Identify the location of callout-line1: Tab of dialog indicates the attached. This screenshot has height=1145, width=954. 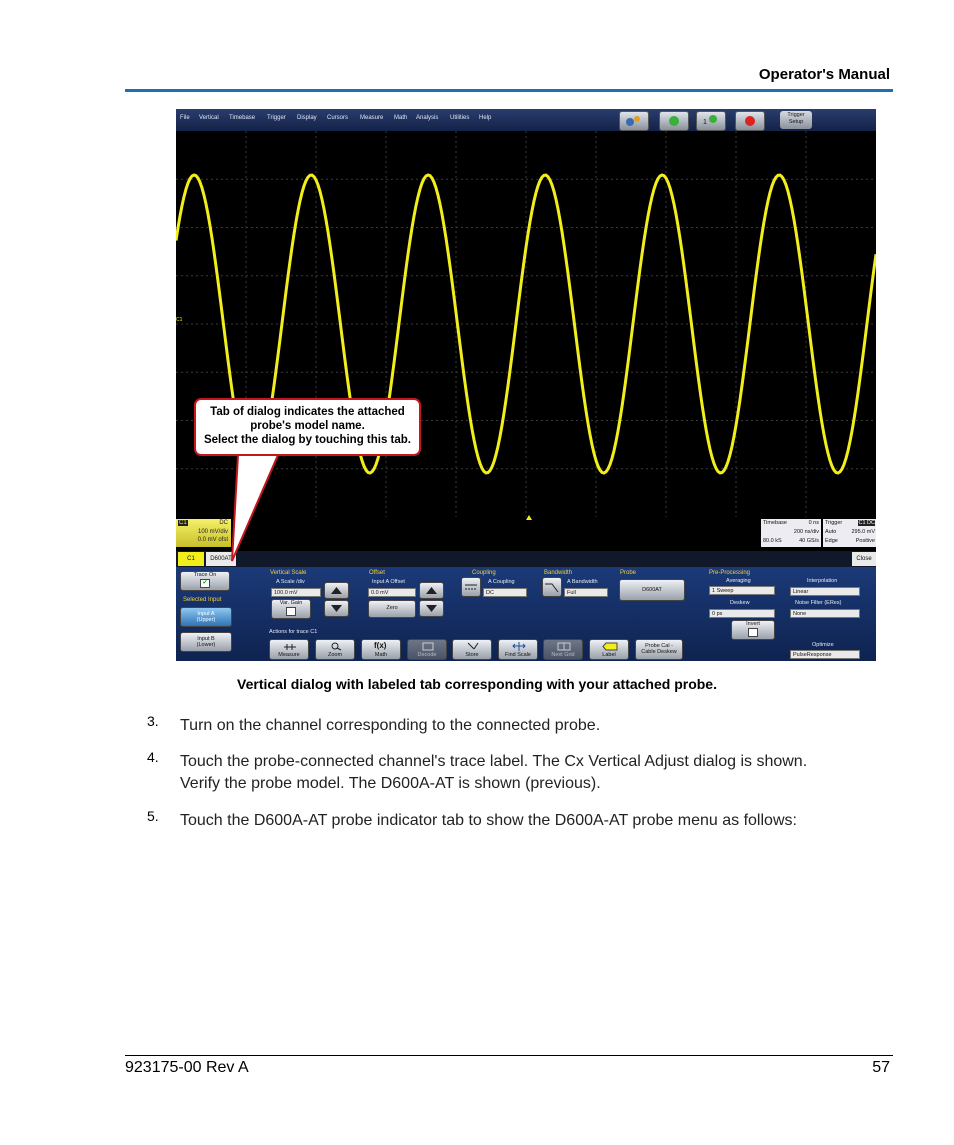
(307, 412).